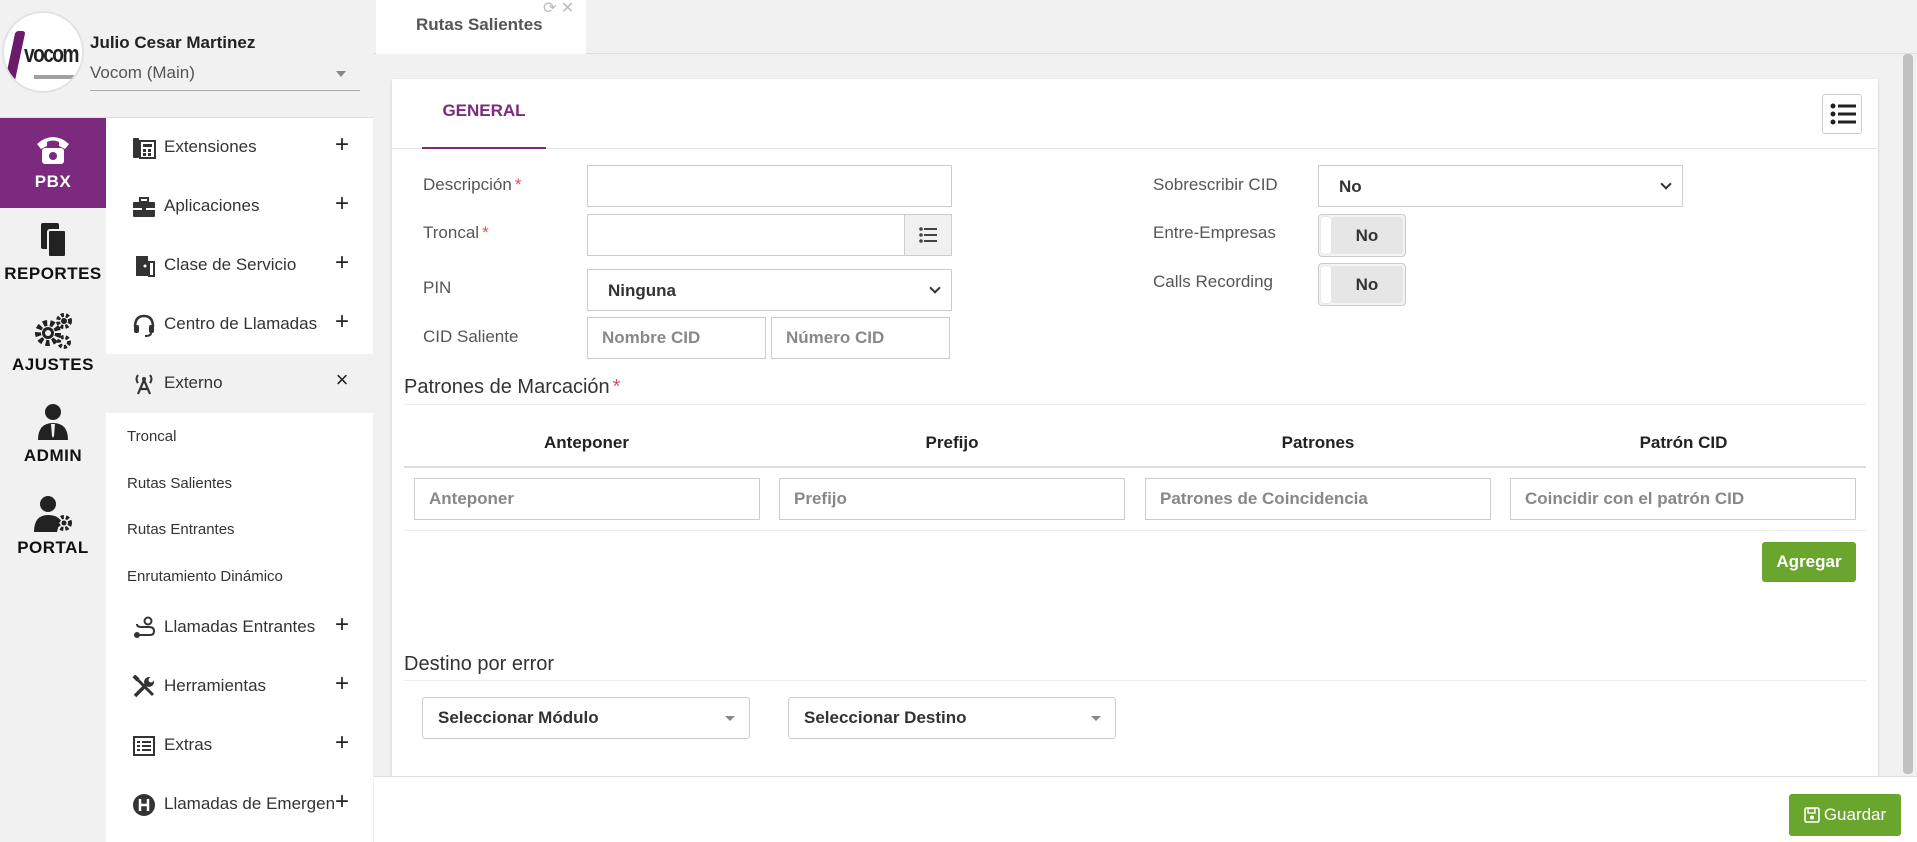  I want to click on headset-icon, so click(144, 325).